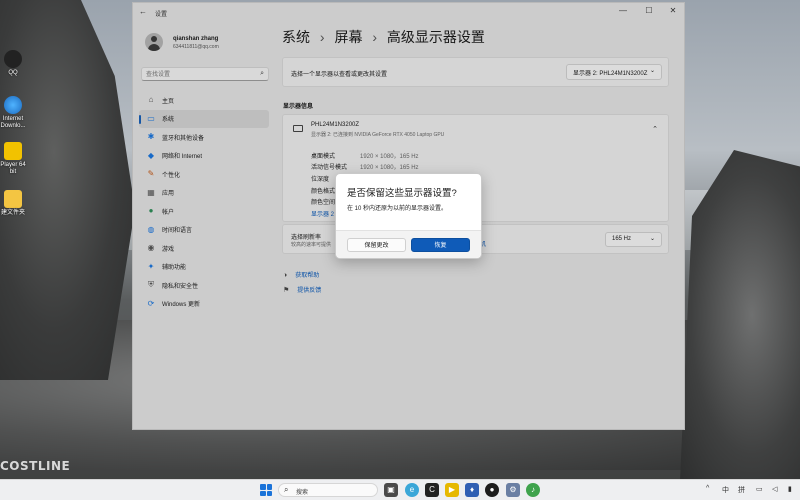 Image resolution: width=800 pixels, height=500 pixels. Describe the element at coordinates (472, 490) in the screenshot. I see `pin-icon: ♦` at that location.